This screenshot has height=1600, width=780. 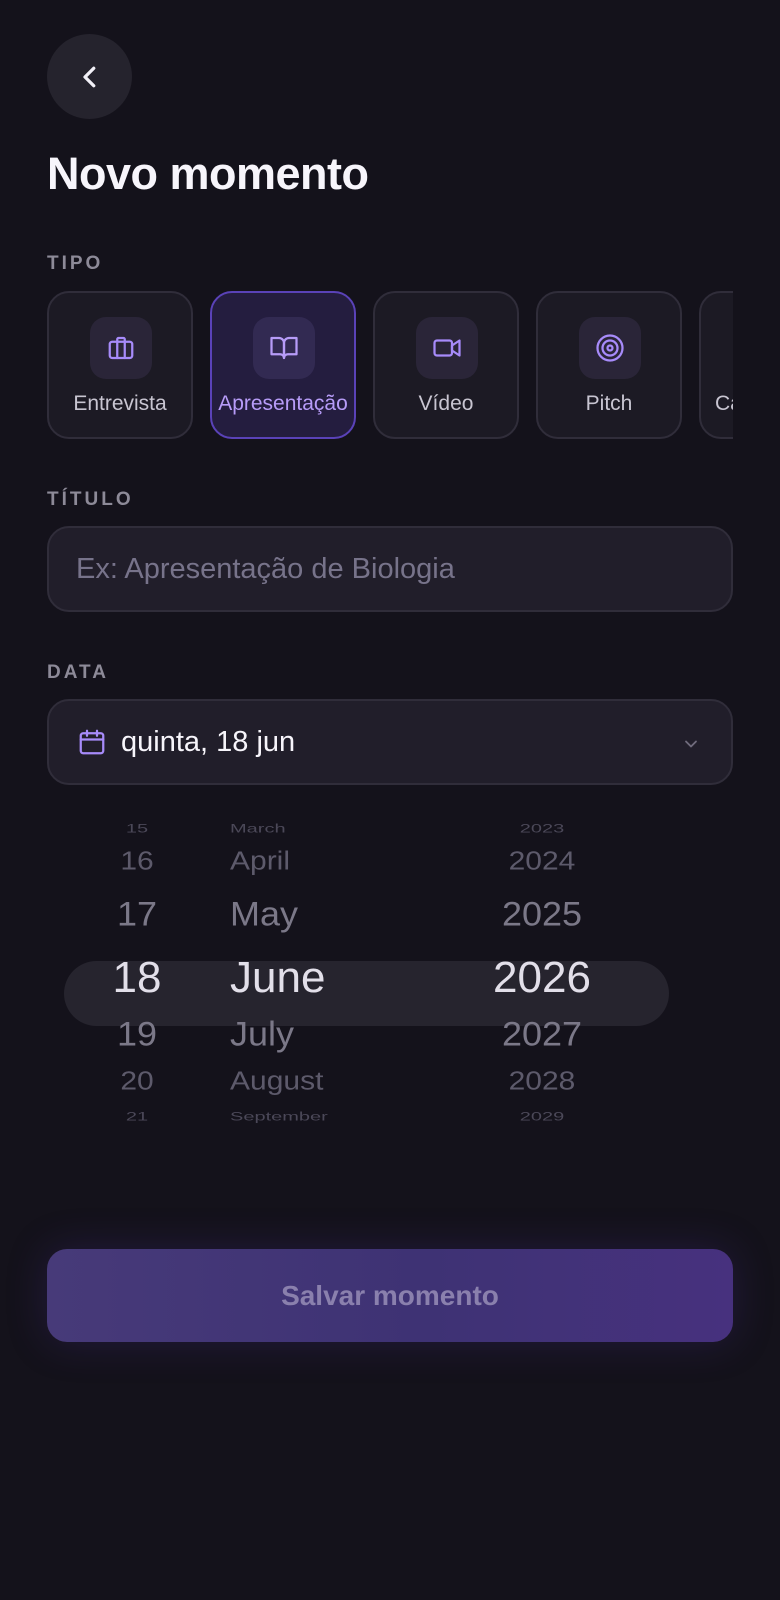 I want to click on picker-month: September, so click(x=279, y=1117).